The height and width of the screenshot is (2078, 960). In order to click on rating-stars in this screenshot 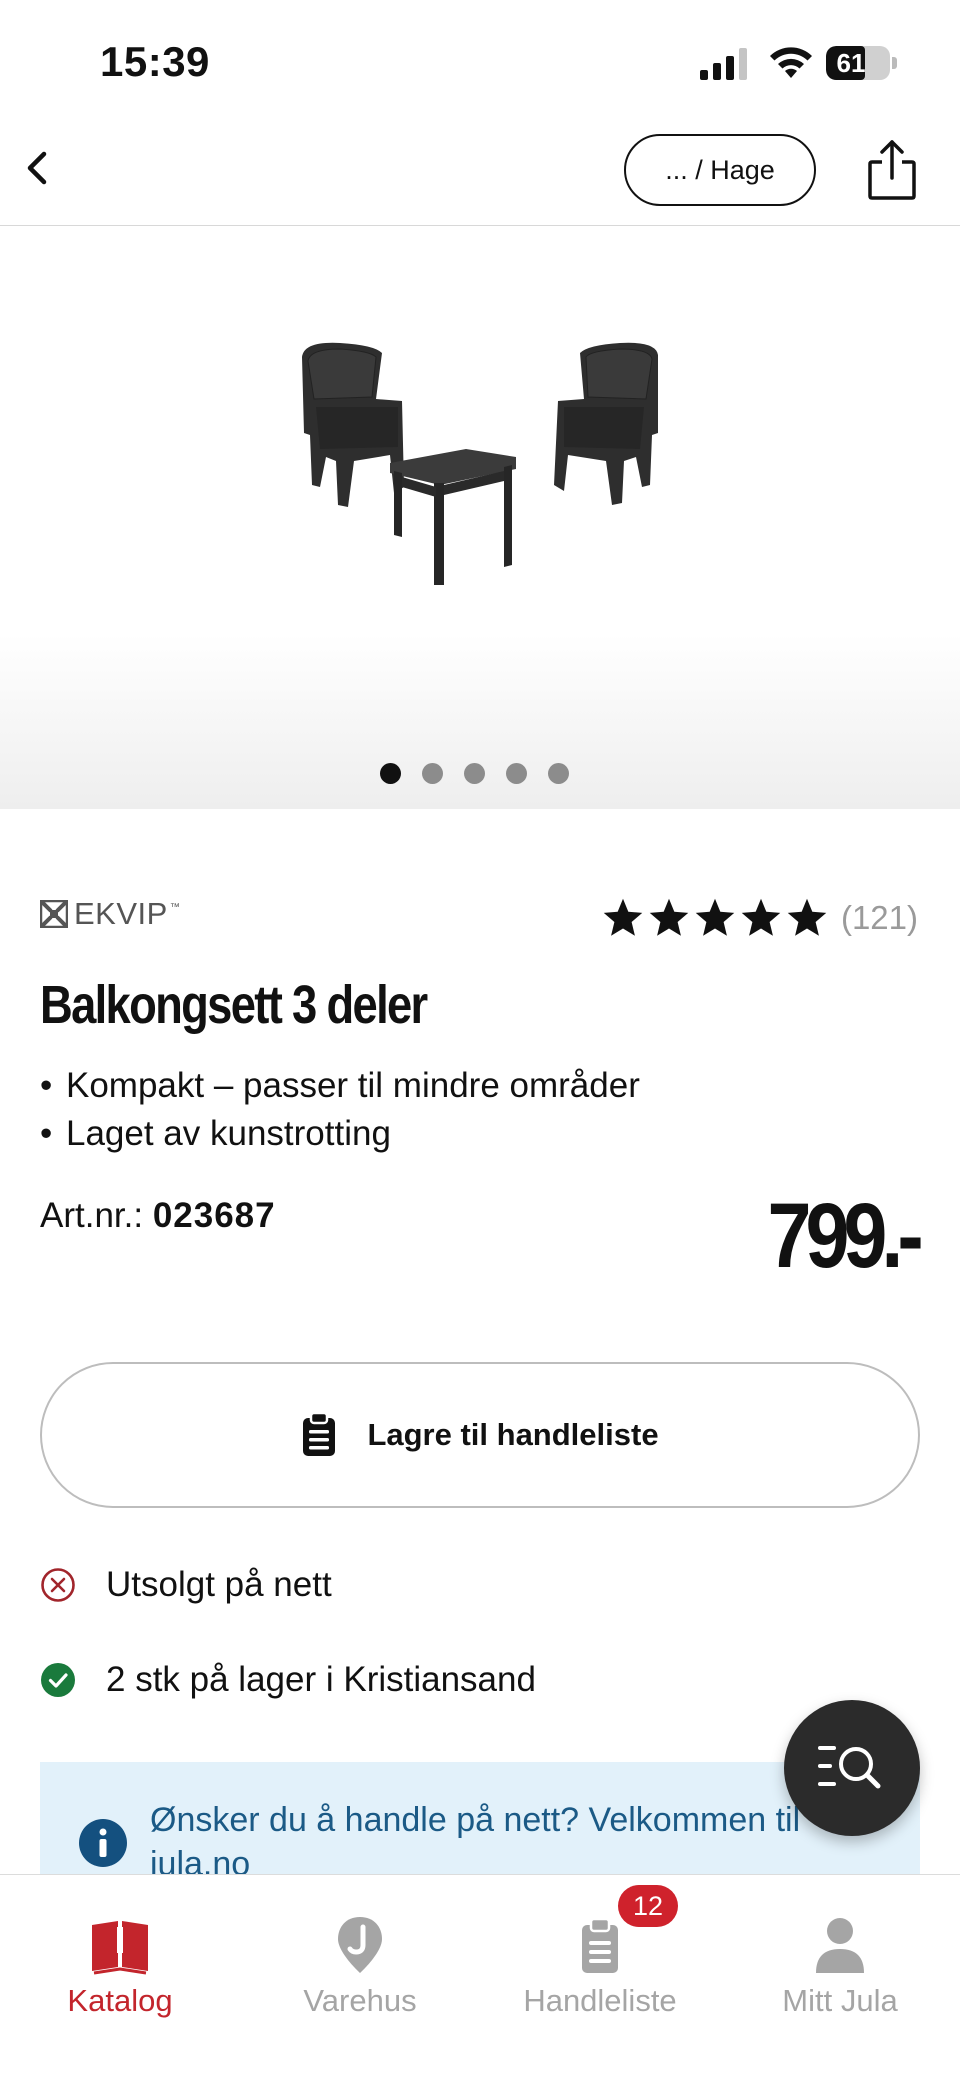, I will do `click(715, 918)`.